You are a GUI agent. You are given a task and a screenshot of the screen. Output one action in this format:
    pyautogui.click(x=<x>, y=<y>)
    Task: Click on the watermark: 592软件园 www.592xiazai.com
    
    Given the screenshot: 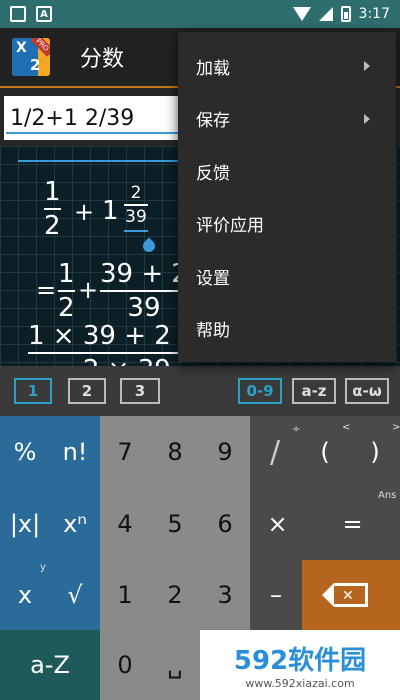 What is the action you would take?
    pyautogui.click(x=300, y=665)
    